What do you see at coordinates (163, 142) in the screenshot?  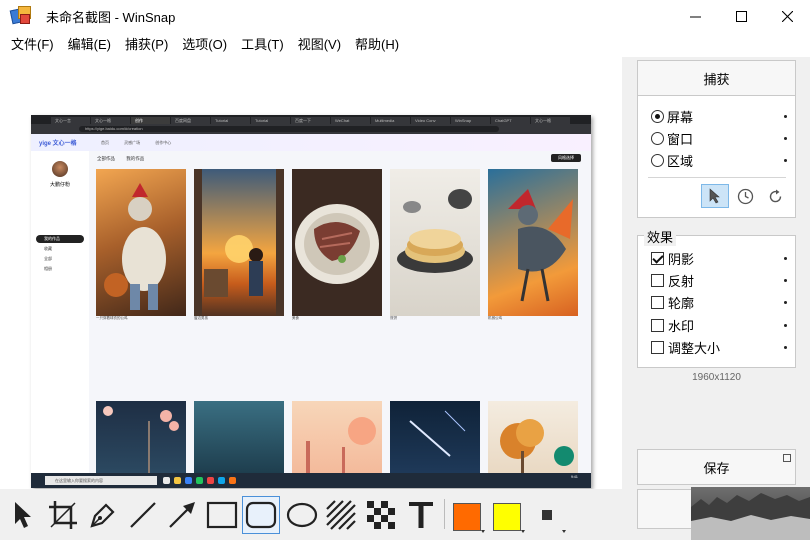 I see `site-nav-item: 创作中心` at bounding box center [163, 142].